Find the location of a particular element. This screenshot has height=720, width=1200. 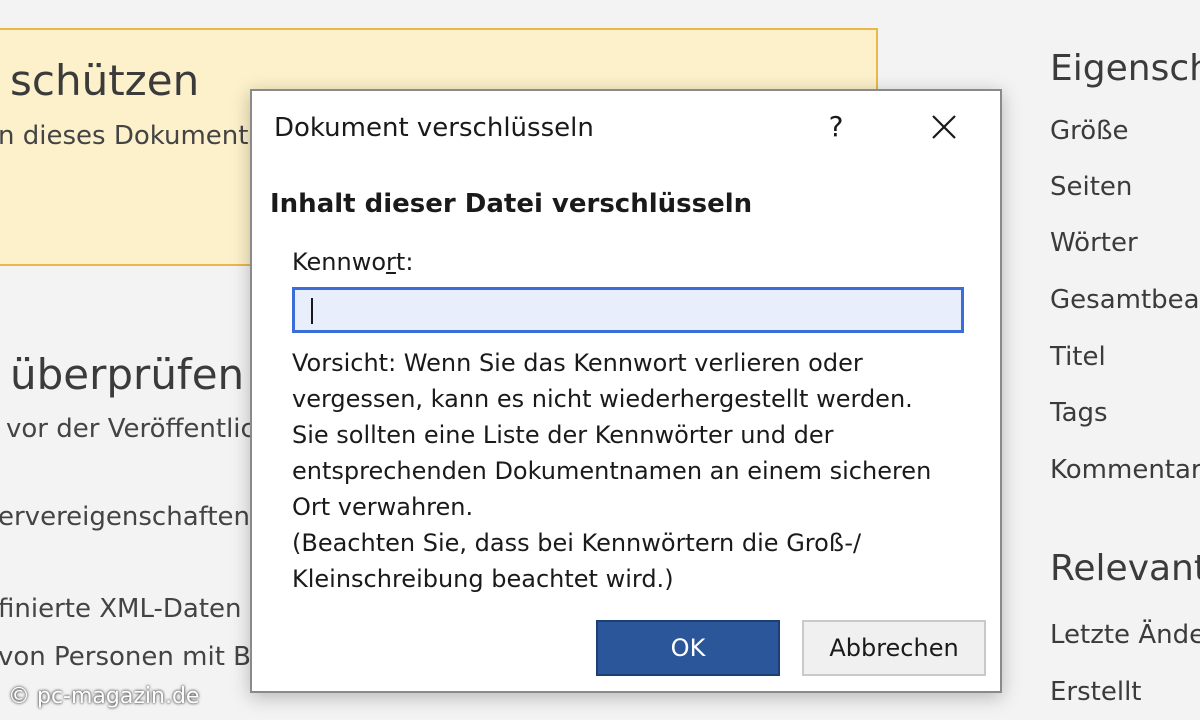

property-title-label: Titel is located at coordinates (1078, 357).